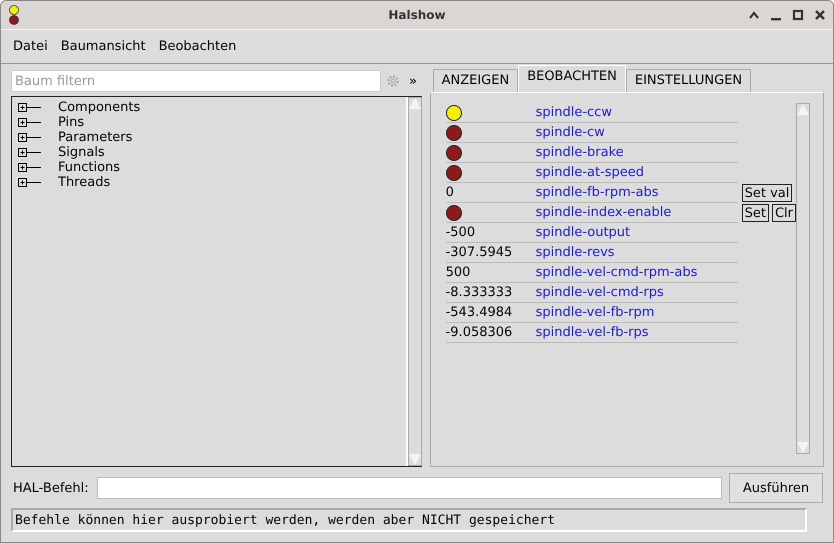 This screenshot has width=834, height=543. What do you see at coordinates (475, 80) in the screenshot?
I see `tab: ANZEIGEN` at bounding box center [475, 80].